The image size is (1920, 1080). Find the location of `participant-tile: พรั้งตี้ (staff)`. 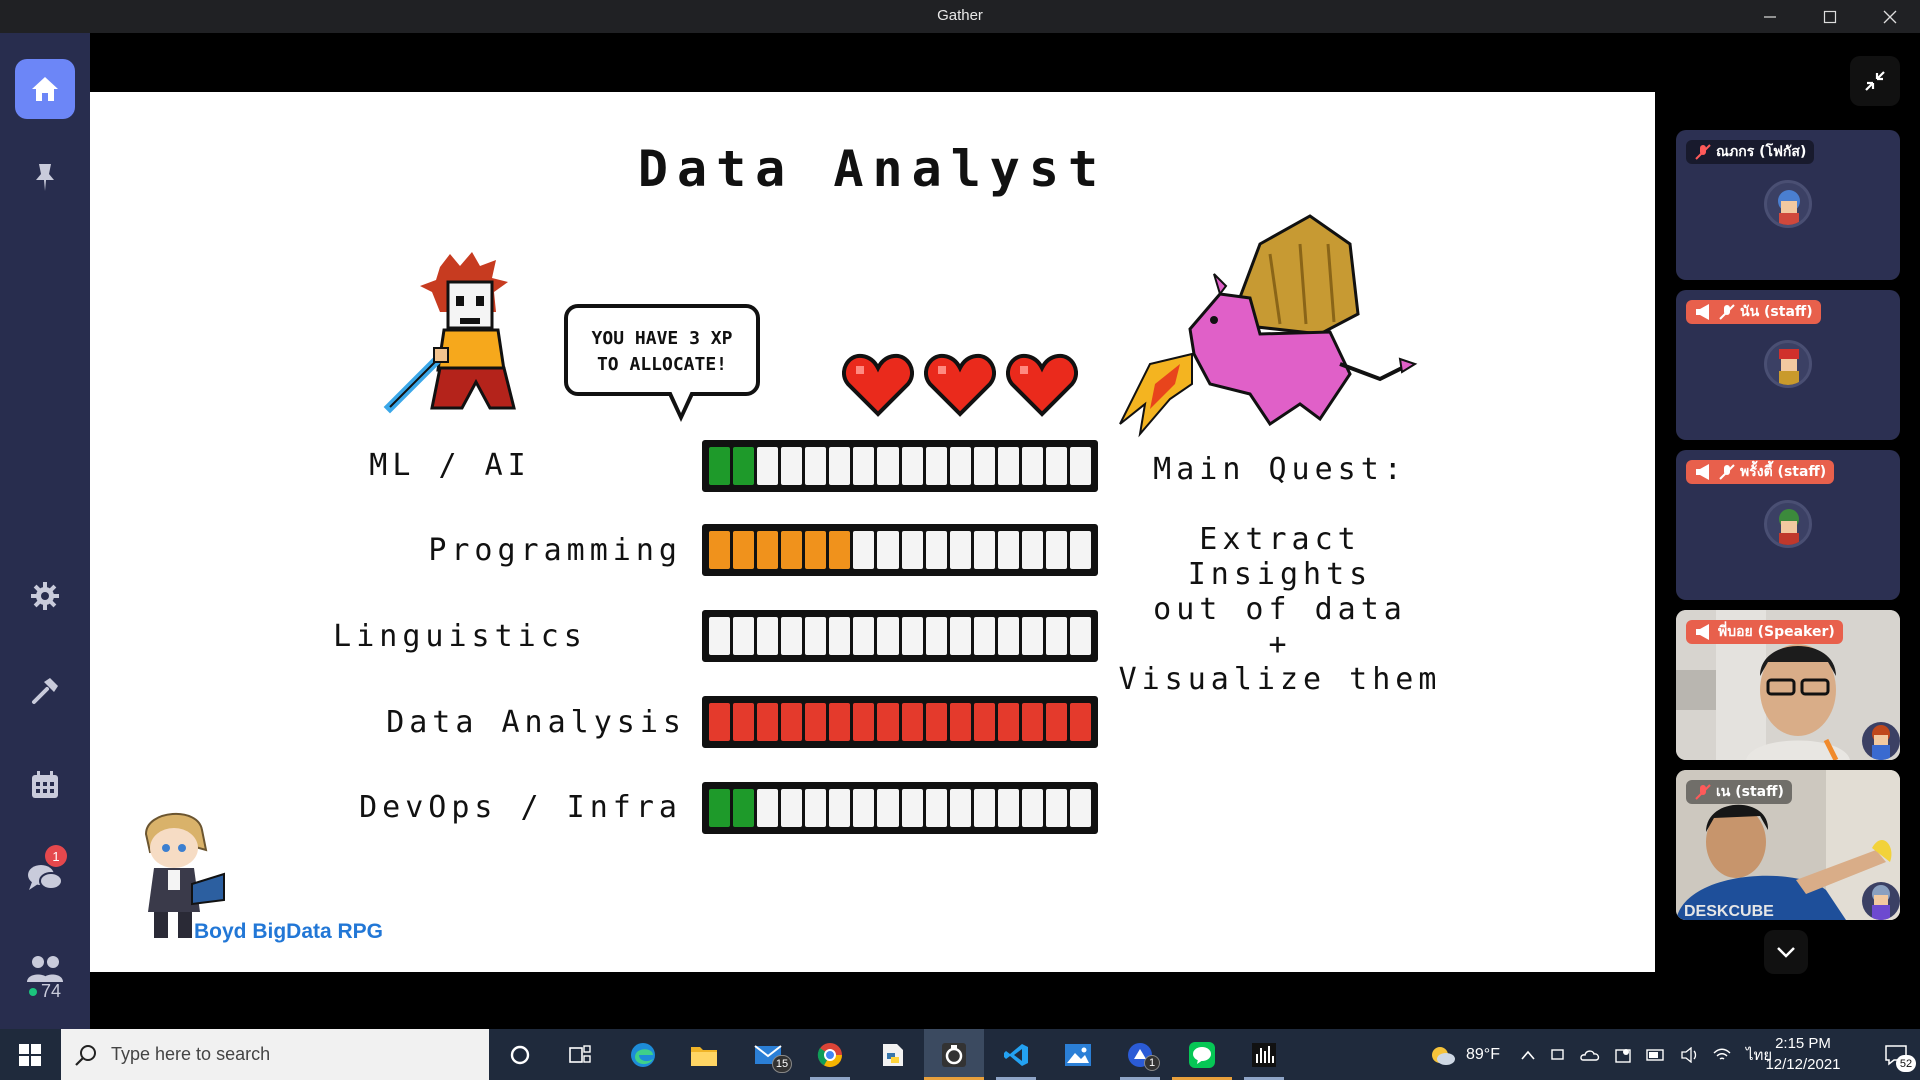

participant-tile: พรั้งตี้ (staff) is located at coordinates (1788, 525).